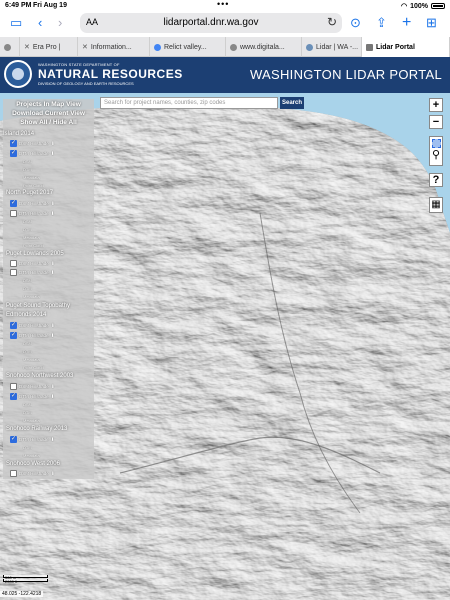  Describe the element at coordinates (436, 105) in the screenshot. I see `zoom-in-button: +` at that location.